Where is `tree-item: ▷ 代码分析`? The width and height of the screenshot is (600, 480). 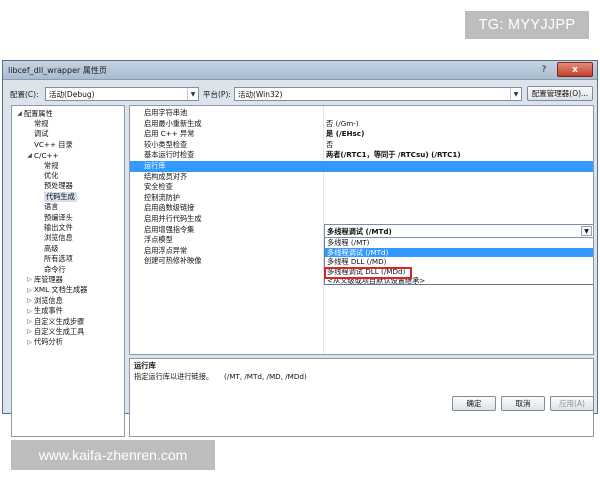 tree-item: ▷ 代码分析 is located at coordinates (44, 342).